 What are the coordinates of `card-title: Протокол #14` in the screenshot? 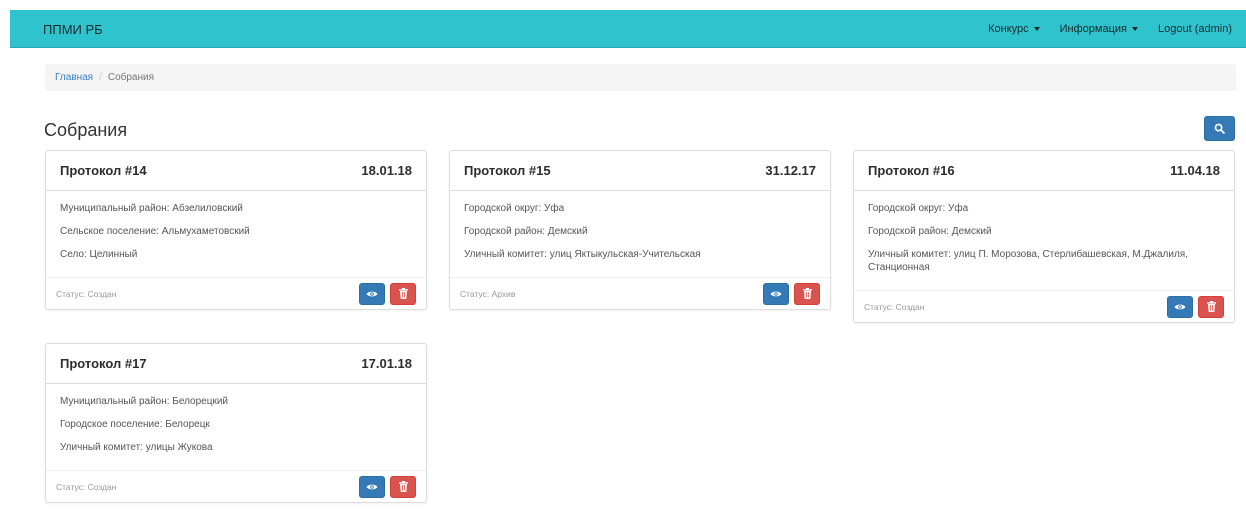 It's located at (103, 170).